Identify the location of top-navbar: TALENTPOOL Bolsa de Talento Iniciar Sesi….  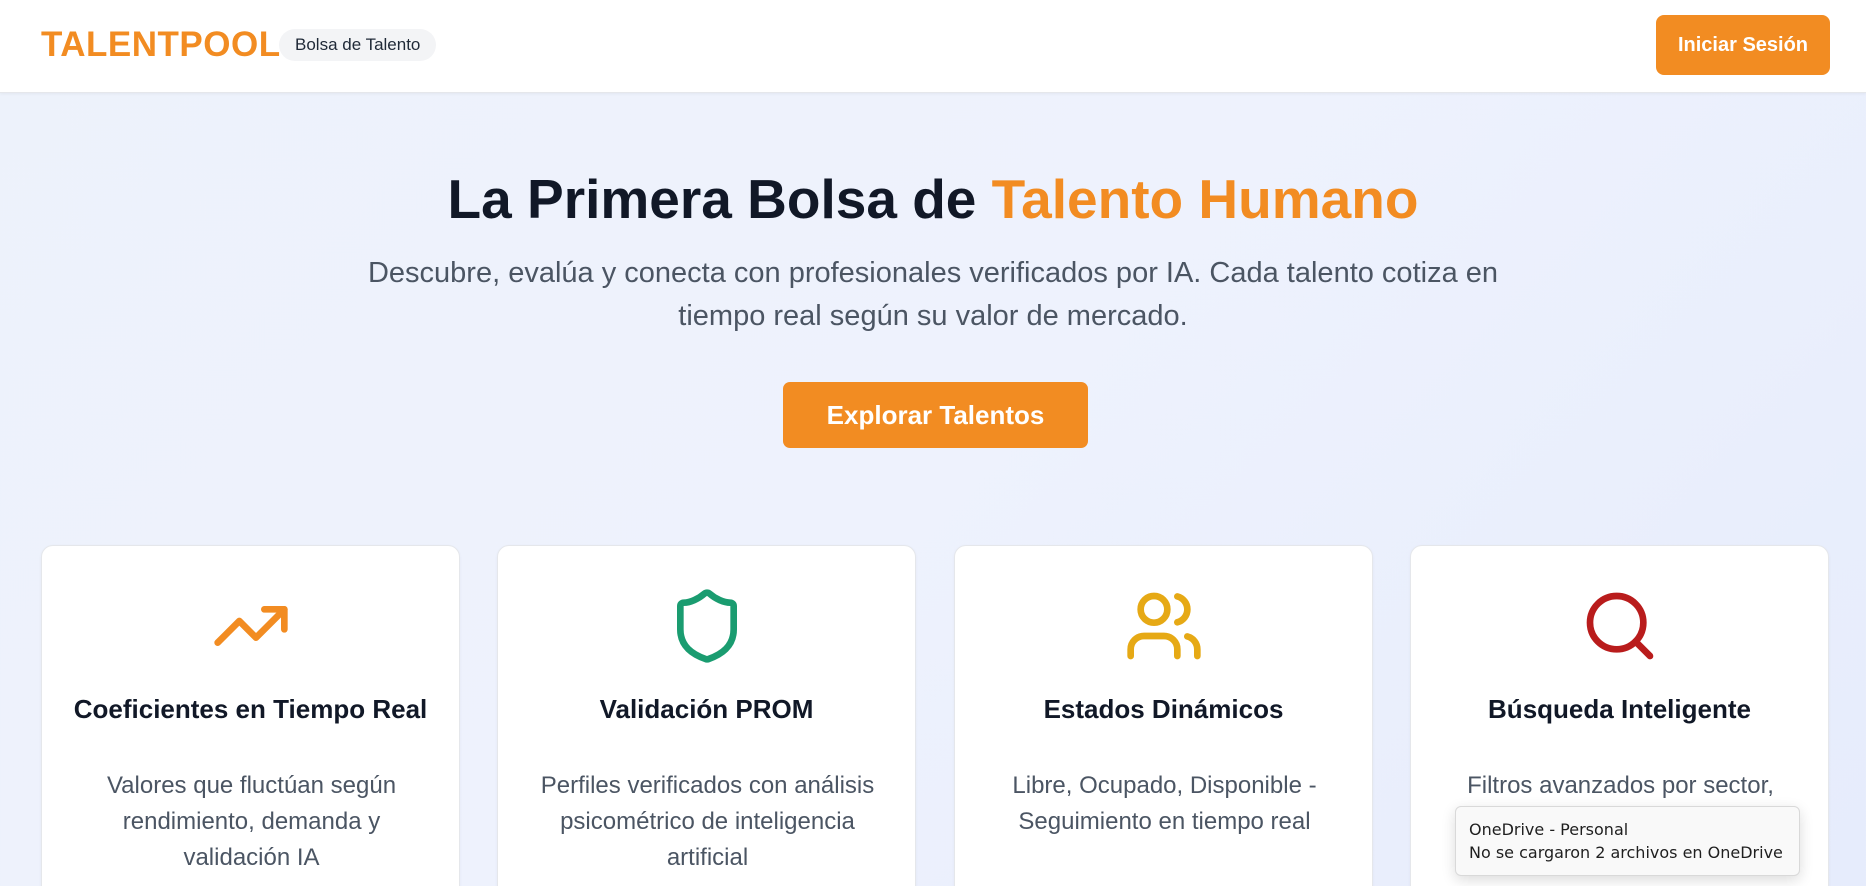
(933, 46).